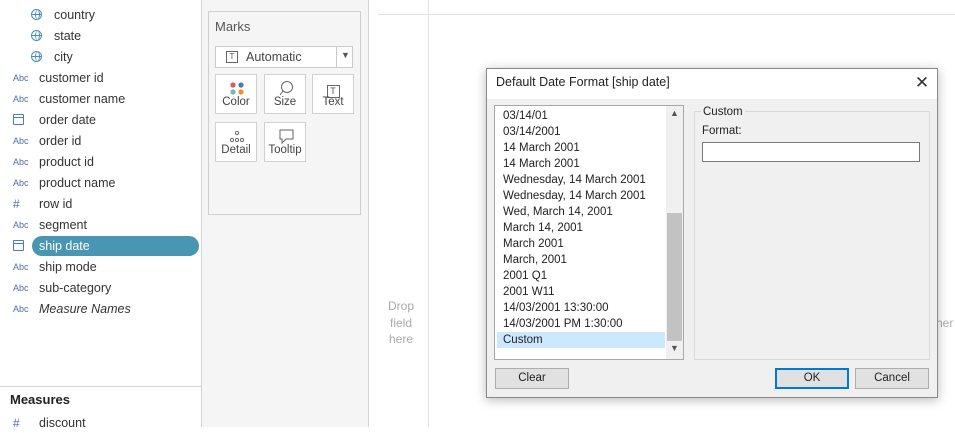 Image resolution: width=955 pixels, height=433 pixels. What do you see at coordinates (722, 131) in the screenshot?
I see `format-label: Format:` at bounding box center [722, 131].